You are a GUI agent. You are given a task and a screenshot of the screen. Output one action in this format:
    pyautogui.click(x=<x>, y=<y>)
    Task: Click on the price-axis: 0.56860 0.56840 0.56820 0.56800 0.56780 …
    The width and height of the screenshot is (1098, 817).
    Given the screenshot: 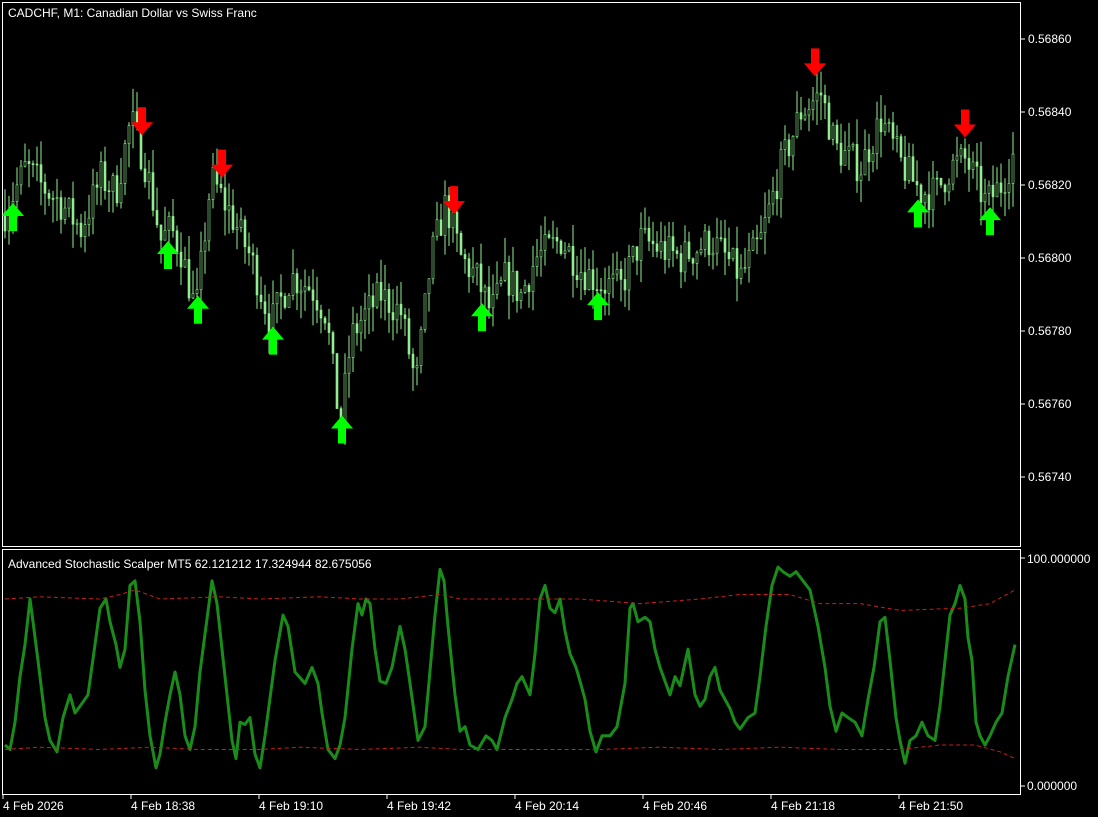 What is the action you would take?
    pyautogui.click(x=1046, y=258)
    